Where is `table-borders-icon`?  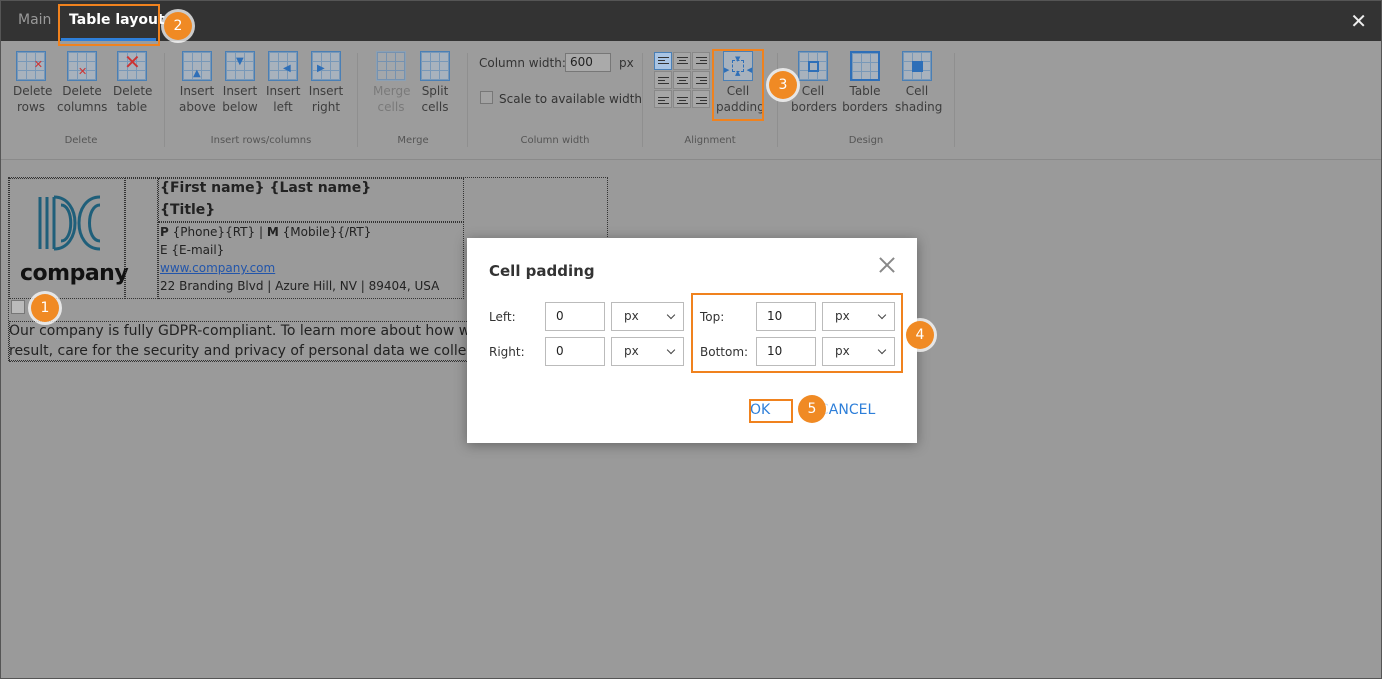
table-borders-icon is located at coordinates (865, 66).